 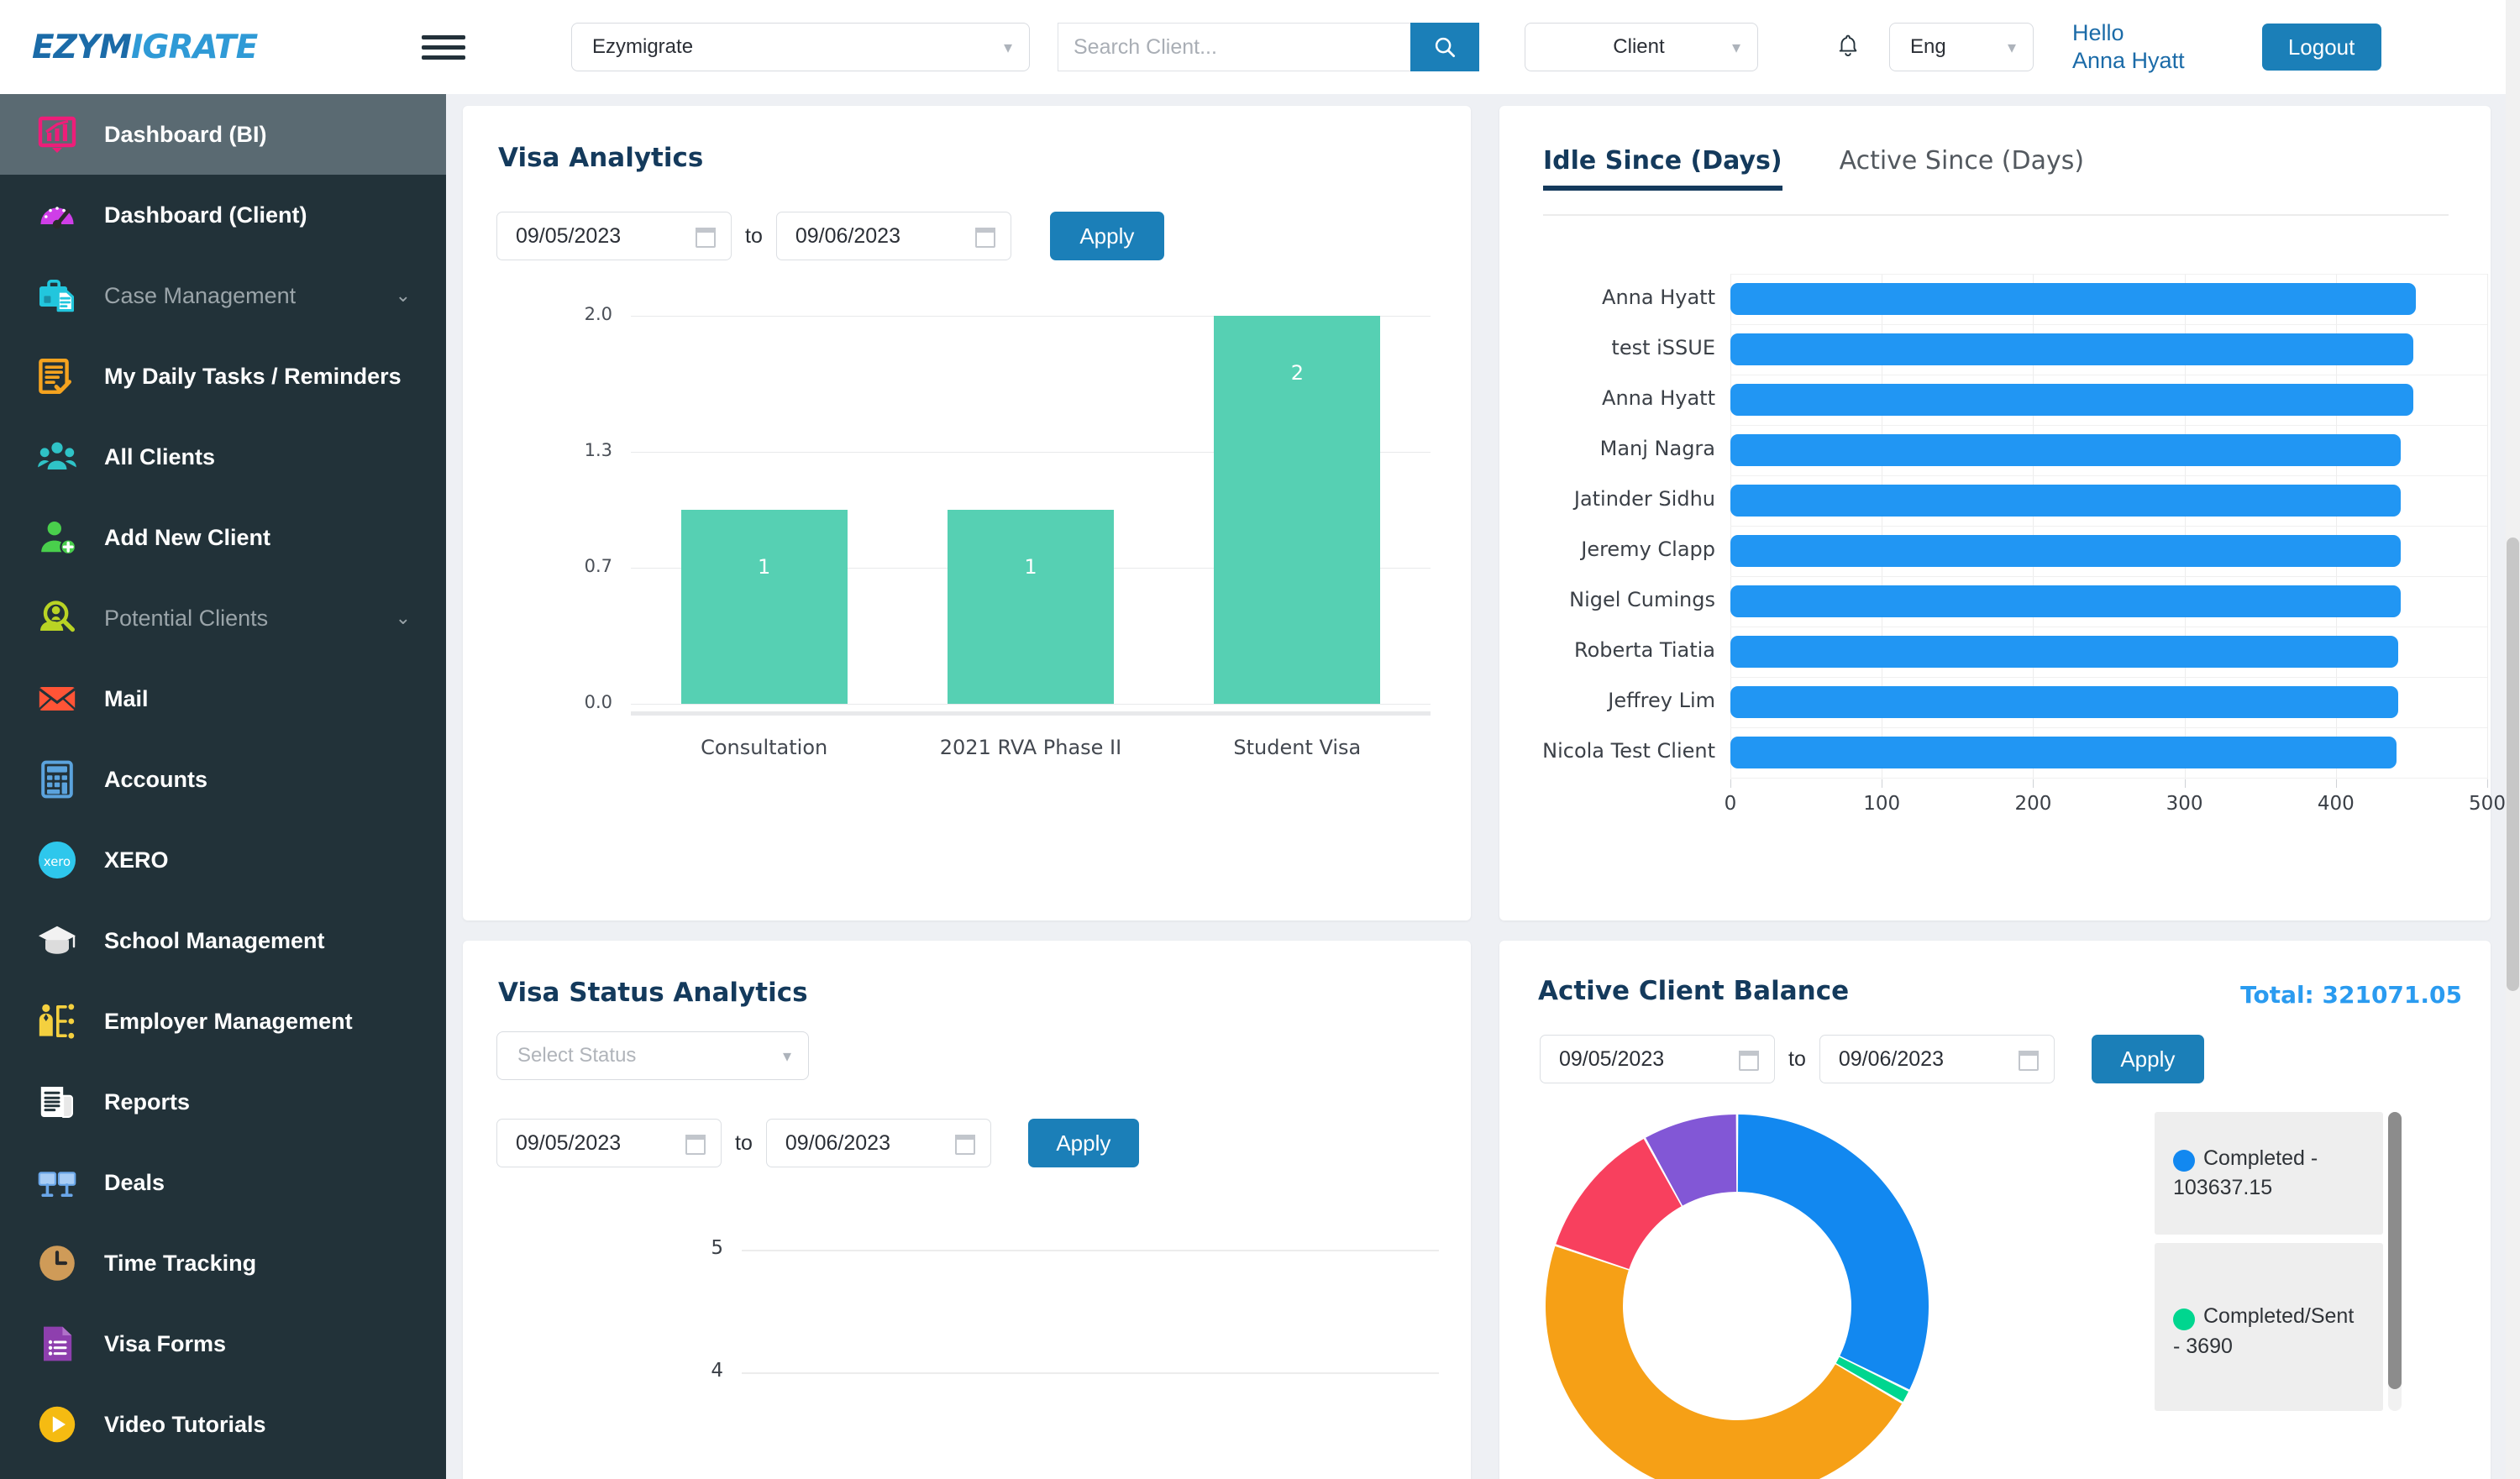 I want to click on search-type-select: Client ▾, so click(x=1641, y=47).